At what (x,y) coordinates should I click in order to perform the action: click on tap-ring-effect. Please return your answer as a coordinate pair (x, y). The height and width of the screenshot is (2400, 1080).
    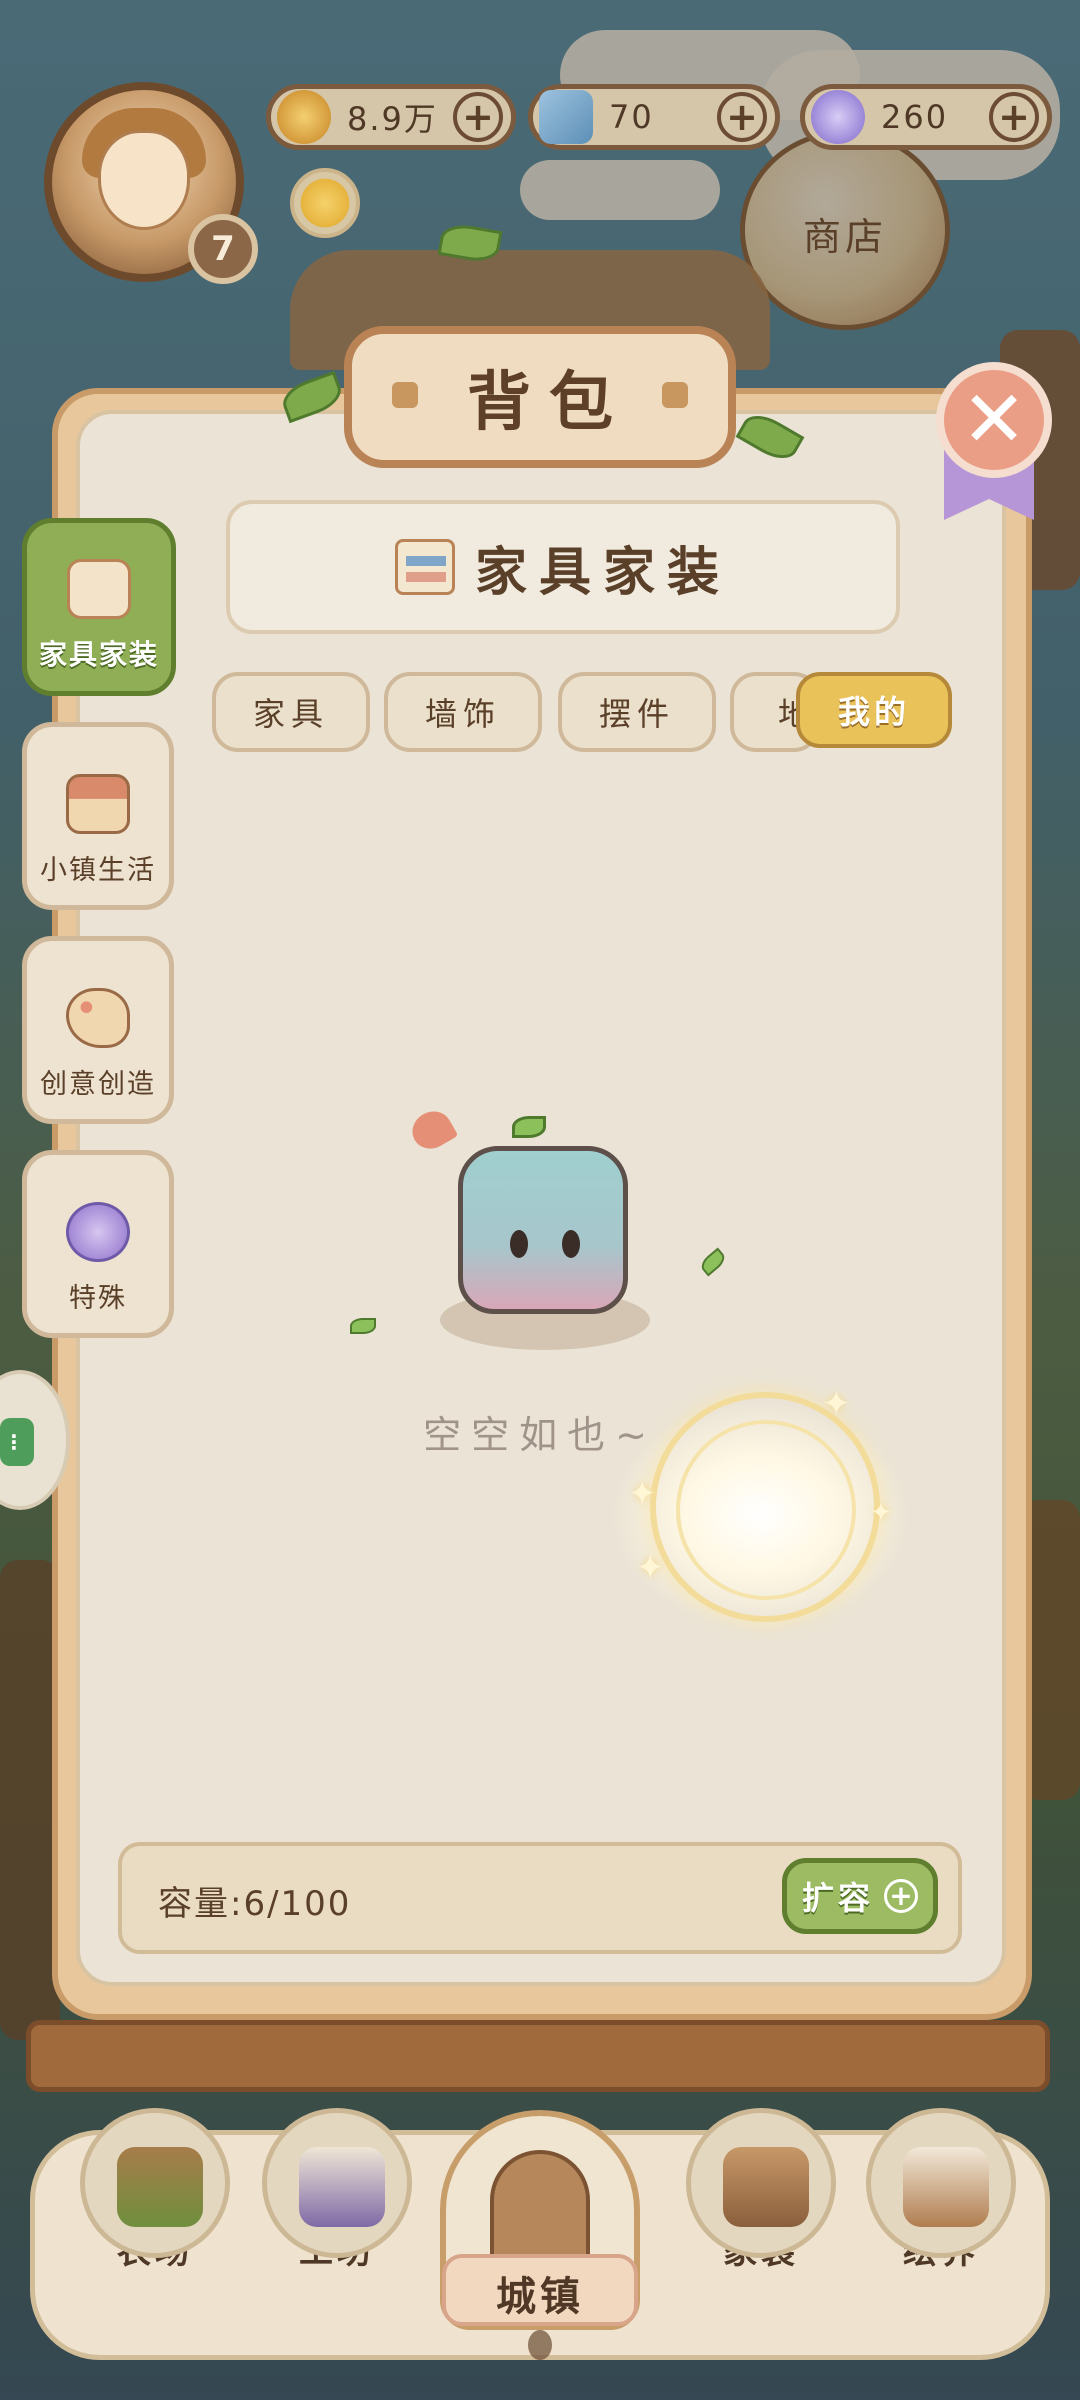
    Looking at the image, I should click on (766, 1510).